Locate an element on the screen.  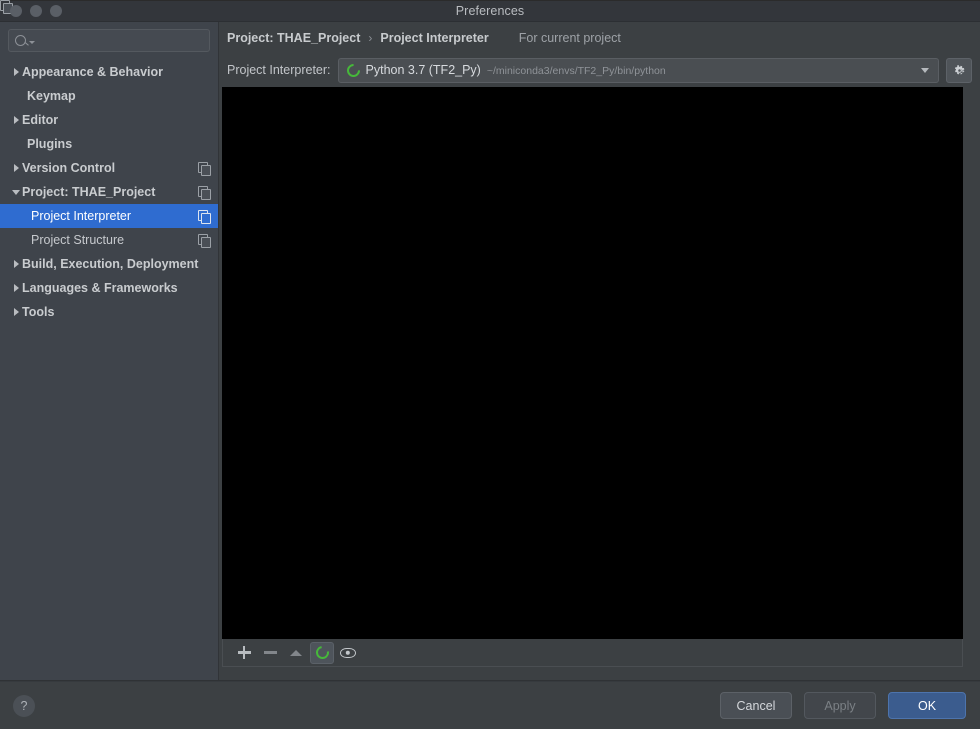
window-title: Preferences is located at coordinates (490, 10).